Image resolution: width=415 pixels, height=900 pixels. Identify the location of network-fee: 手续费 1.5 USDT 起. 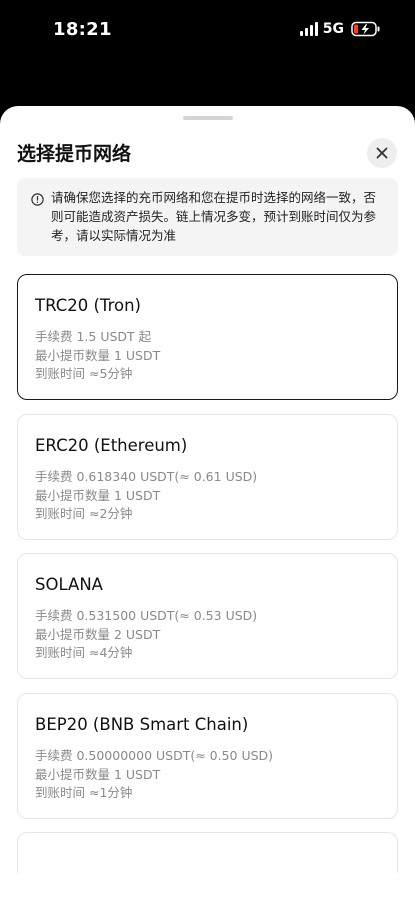
(93, 336).